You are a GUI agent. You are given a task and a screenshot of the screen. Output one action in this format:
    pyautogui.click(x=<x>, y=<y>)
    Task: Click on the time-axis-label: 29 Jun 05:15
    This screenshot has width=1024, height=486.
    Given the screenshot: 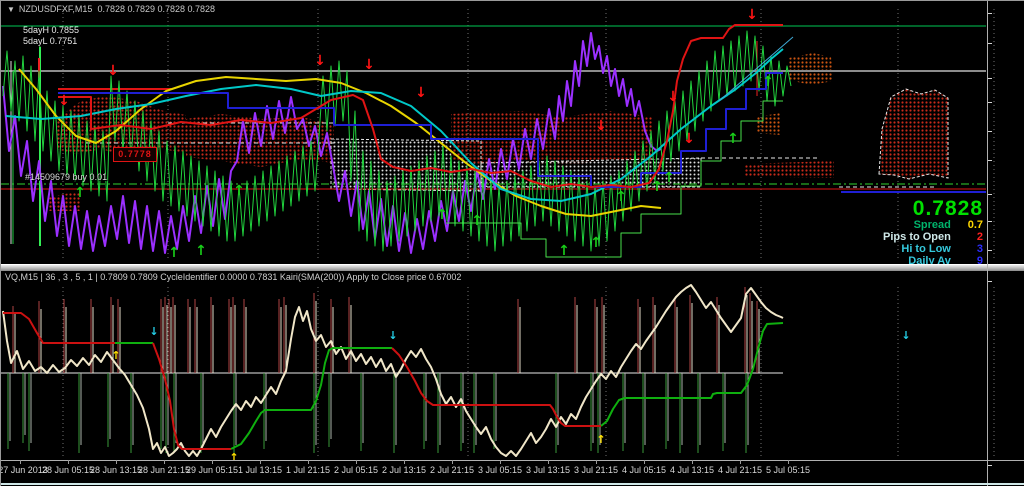 What is the action you would take?
    pyautogui.click(x=212, y=470)
    